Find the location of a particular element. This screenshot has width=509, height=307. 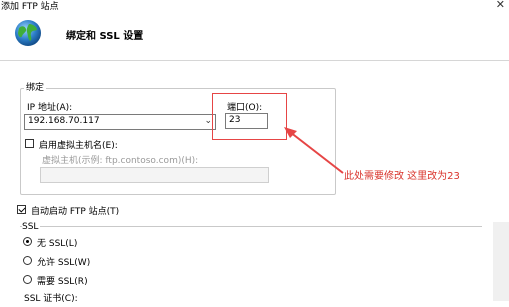

binding-group-label: 绑定 is located at coordinates (35, 86).